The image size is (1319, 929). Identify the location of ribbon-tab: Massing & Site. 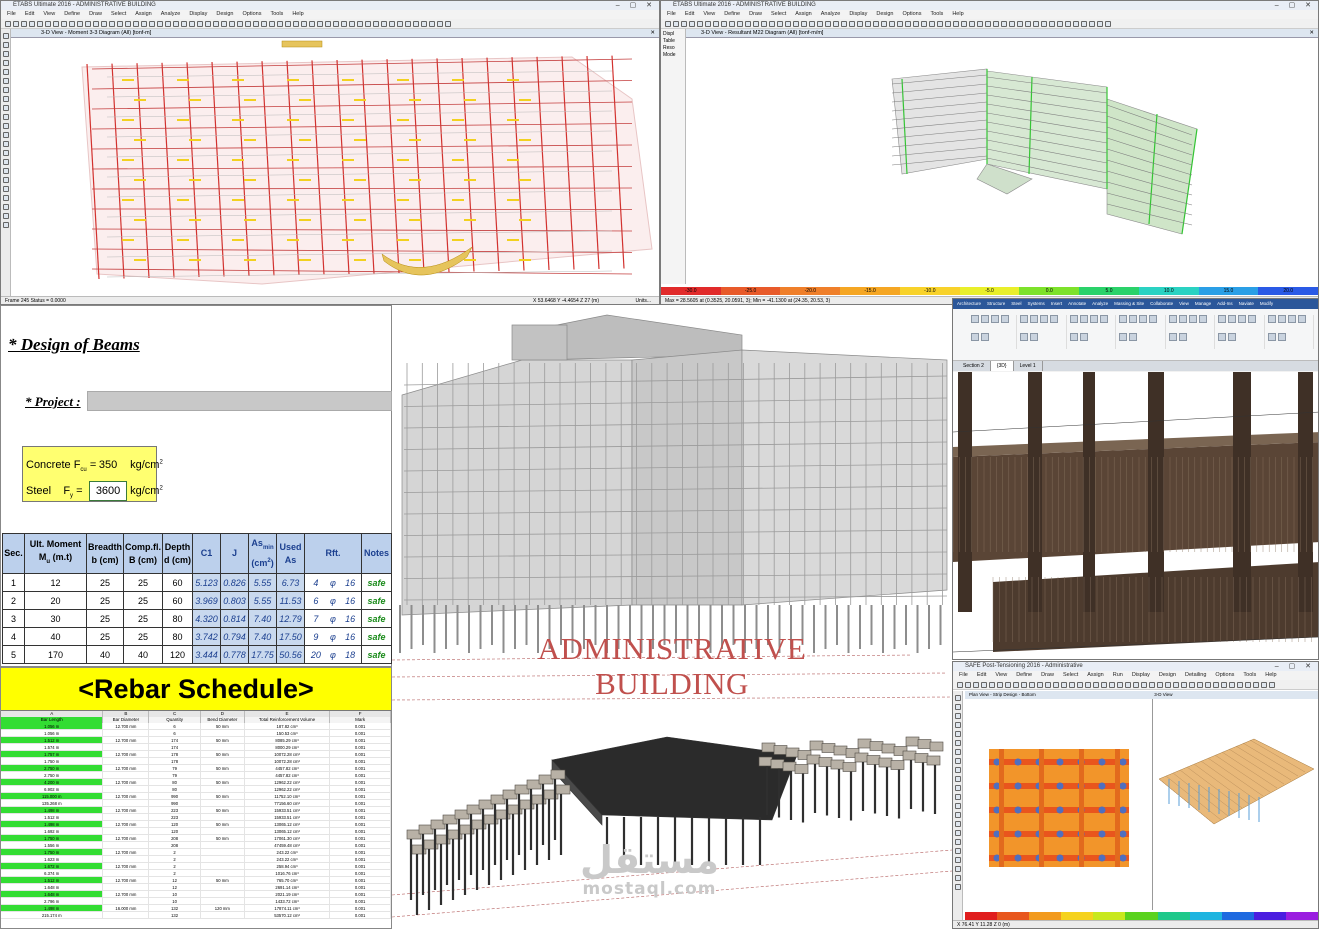
(1129, 303).